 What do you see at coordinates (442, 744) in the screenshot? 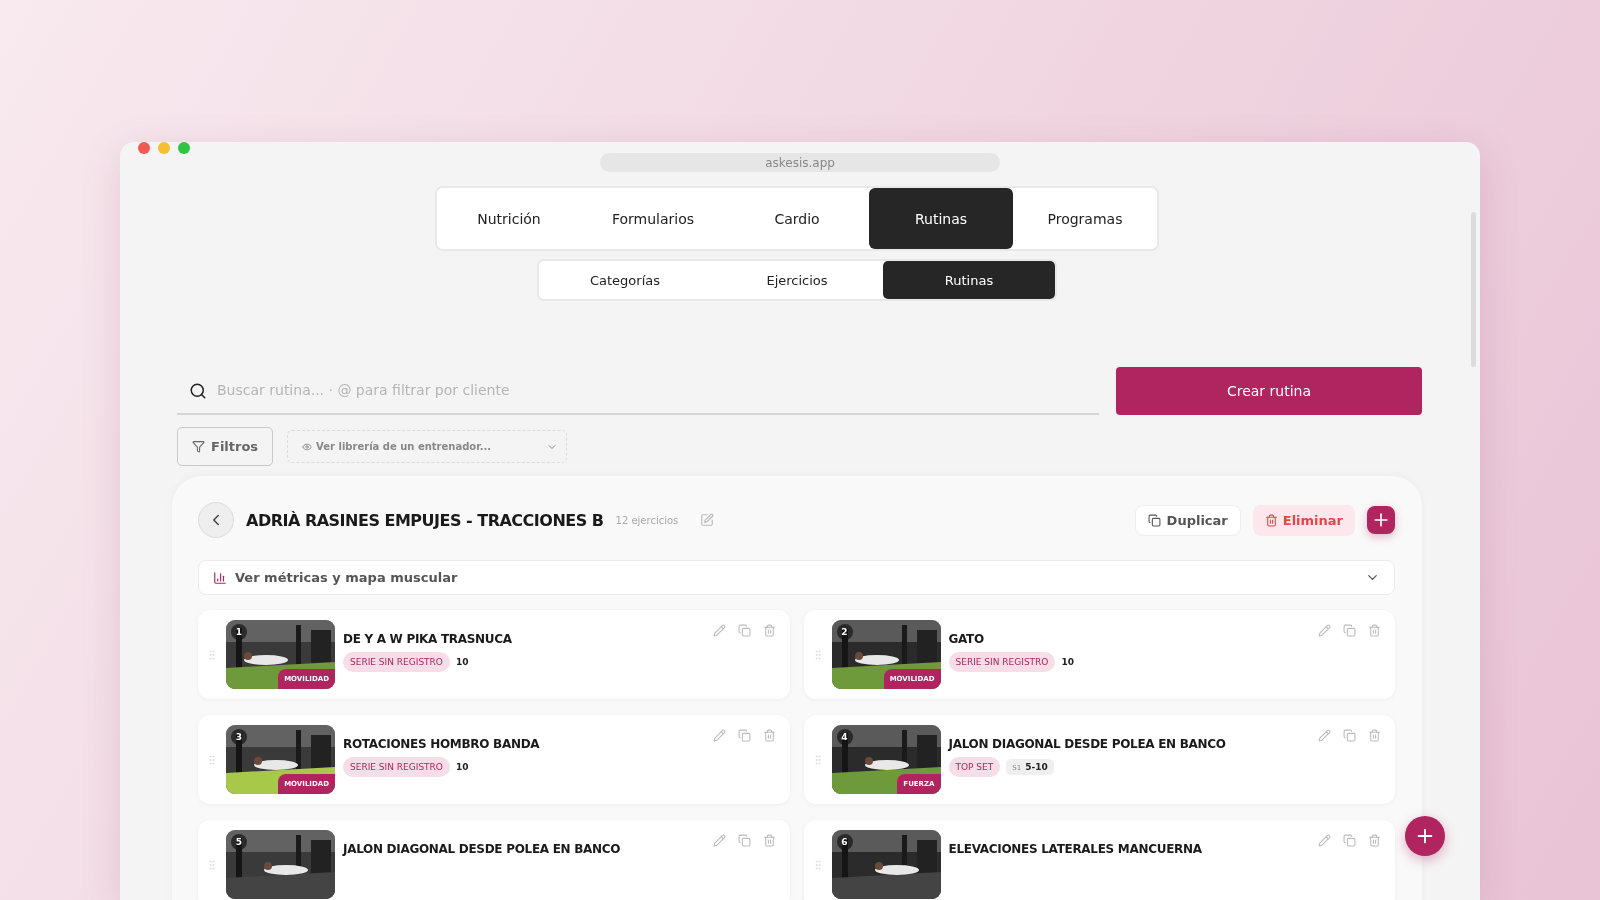
I see `exercise-name: ROTACIONES HOMBRO BANDA` at bounding box center [442, 744].